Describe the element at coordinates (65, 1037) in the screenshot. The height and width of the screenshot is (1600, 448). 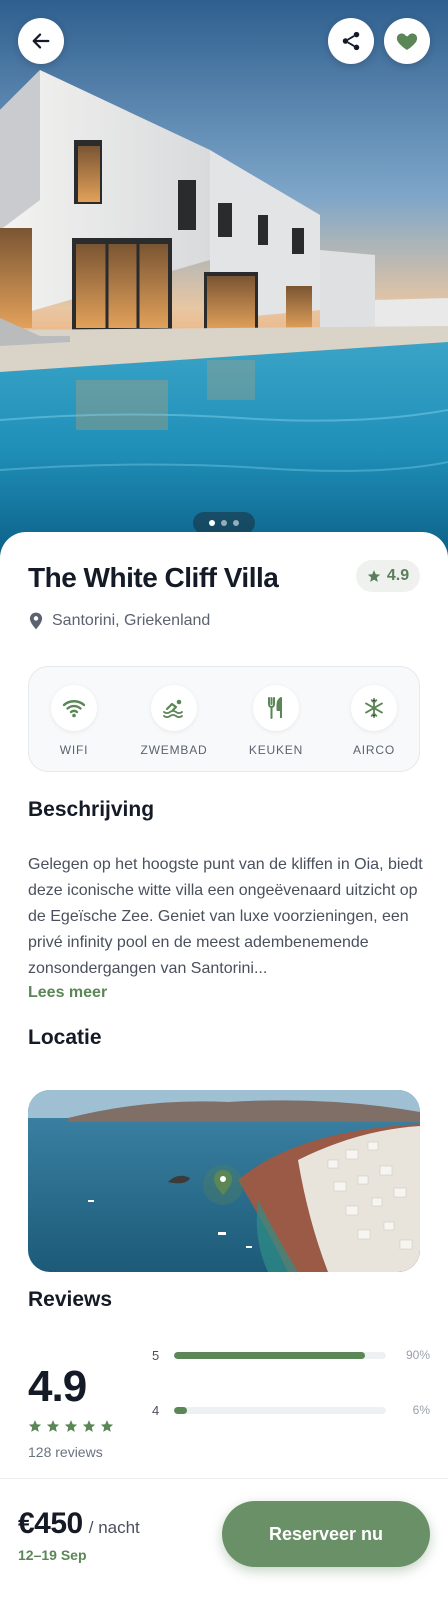
I see `location-heading: Locatie` at that location.